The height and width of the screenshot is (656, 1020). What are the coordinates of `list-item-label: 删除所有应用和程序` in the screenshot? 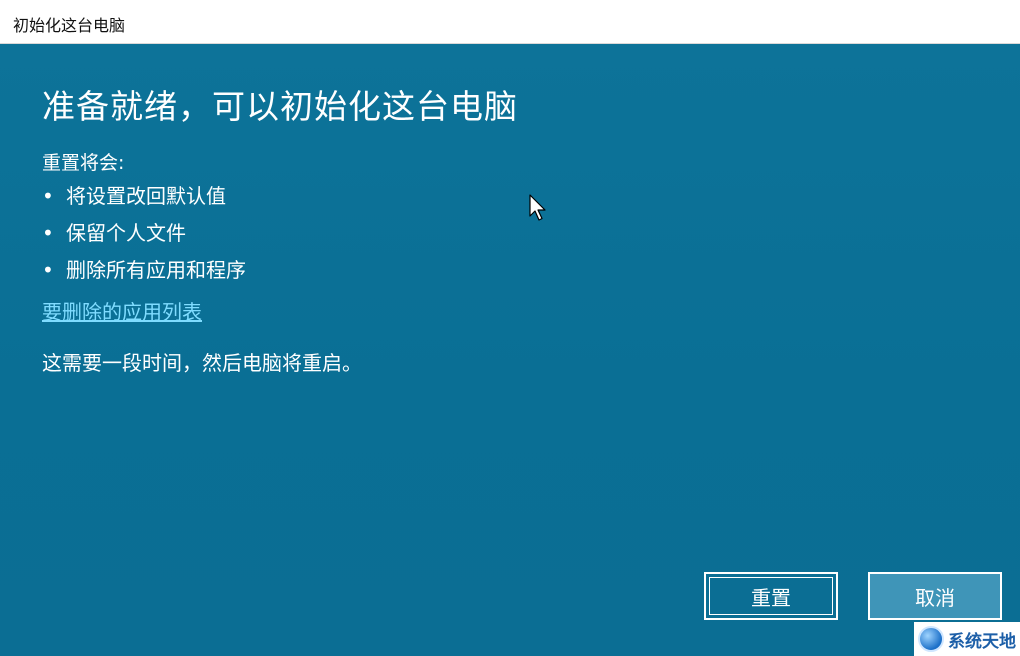 It's located at (156, 270).